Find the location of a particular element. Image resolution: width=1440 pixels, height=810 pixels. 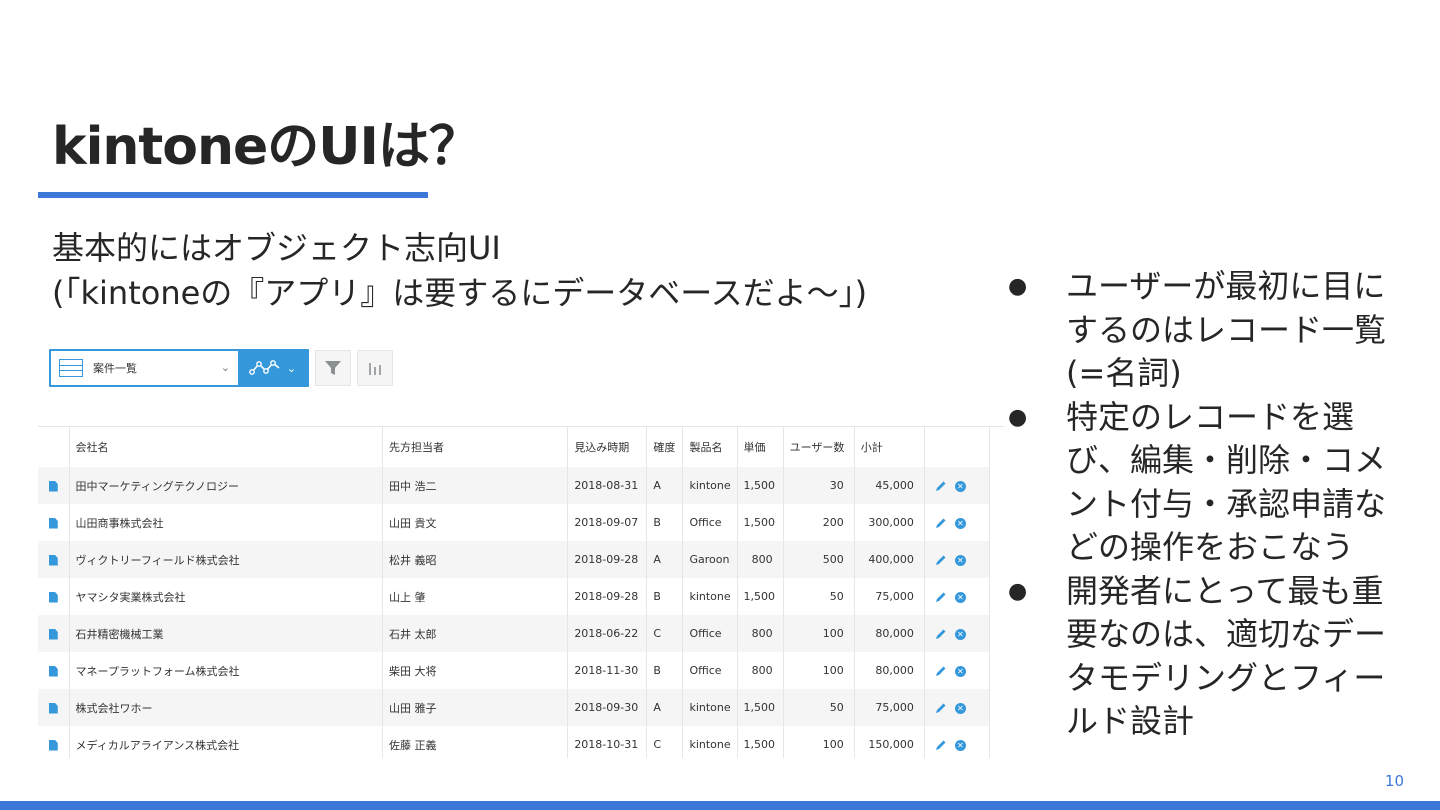

table-cell: C is located at coordinates (665, 742).